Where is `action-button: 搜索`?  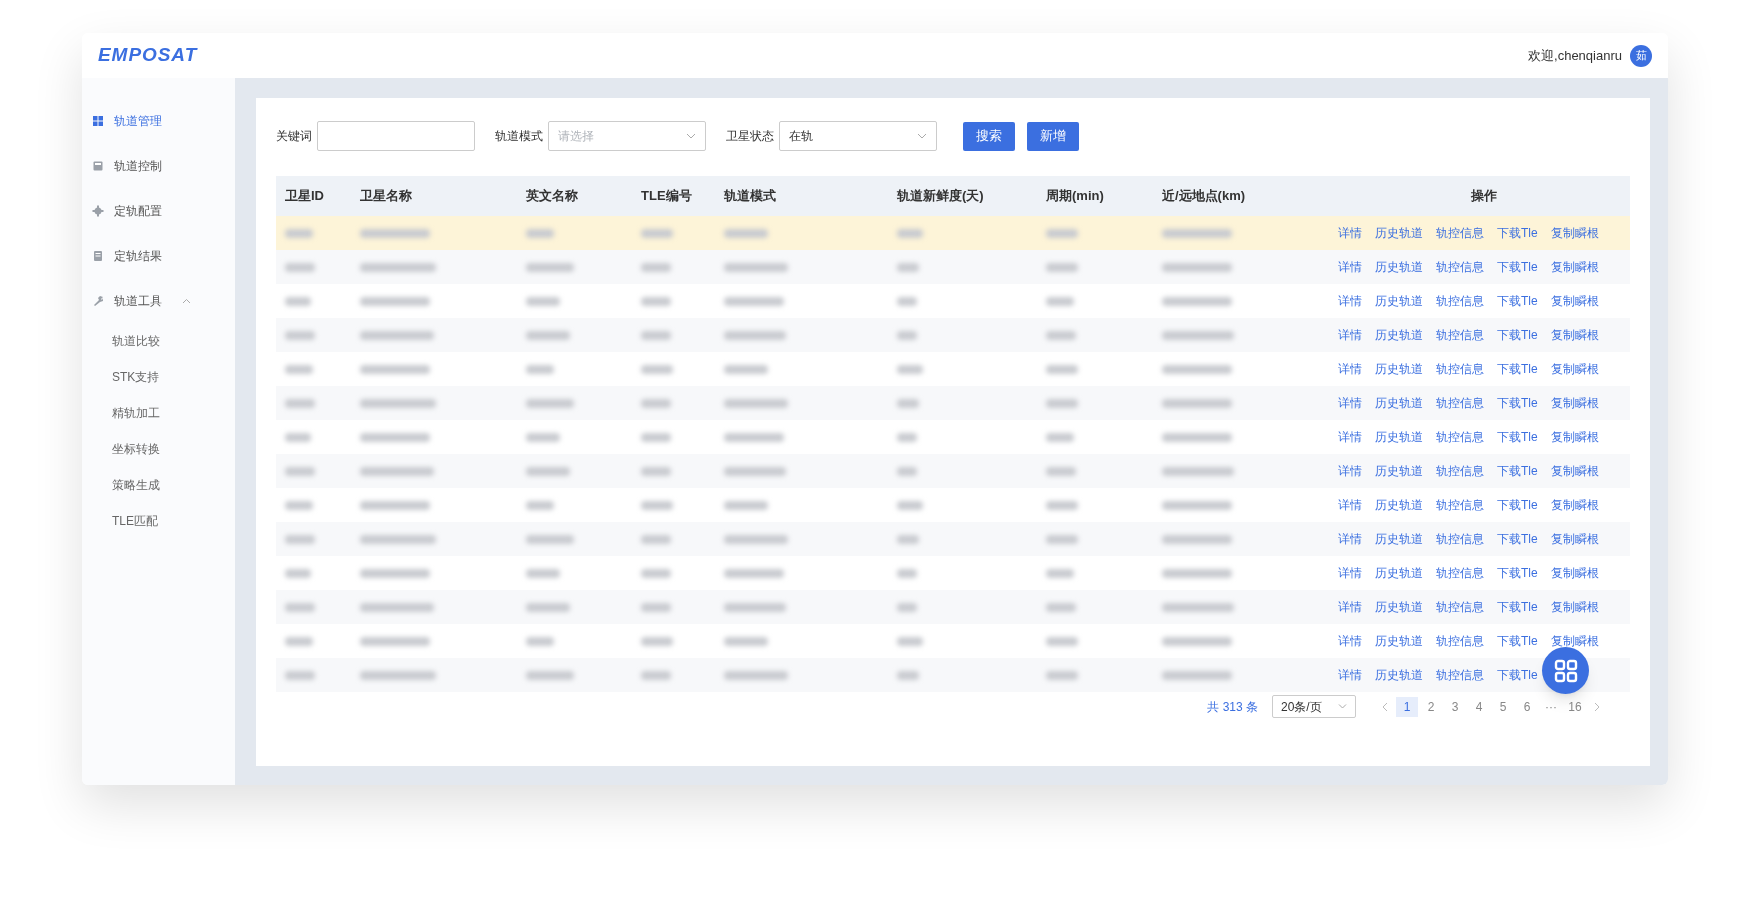 action-button: 搜索 is located at coordinates (989, 136).